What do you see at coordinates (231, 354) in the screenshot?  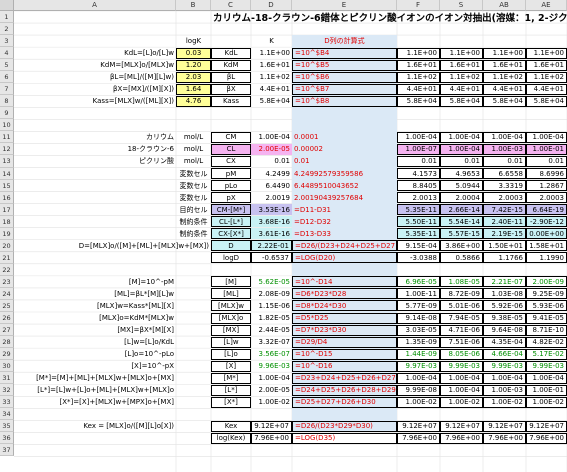 I see `species-name: [L]o` at bounding box center [231, 354].